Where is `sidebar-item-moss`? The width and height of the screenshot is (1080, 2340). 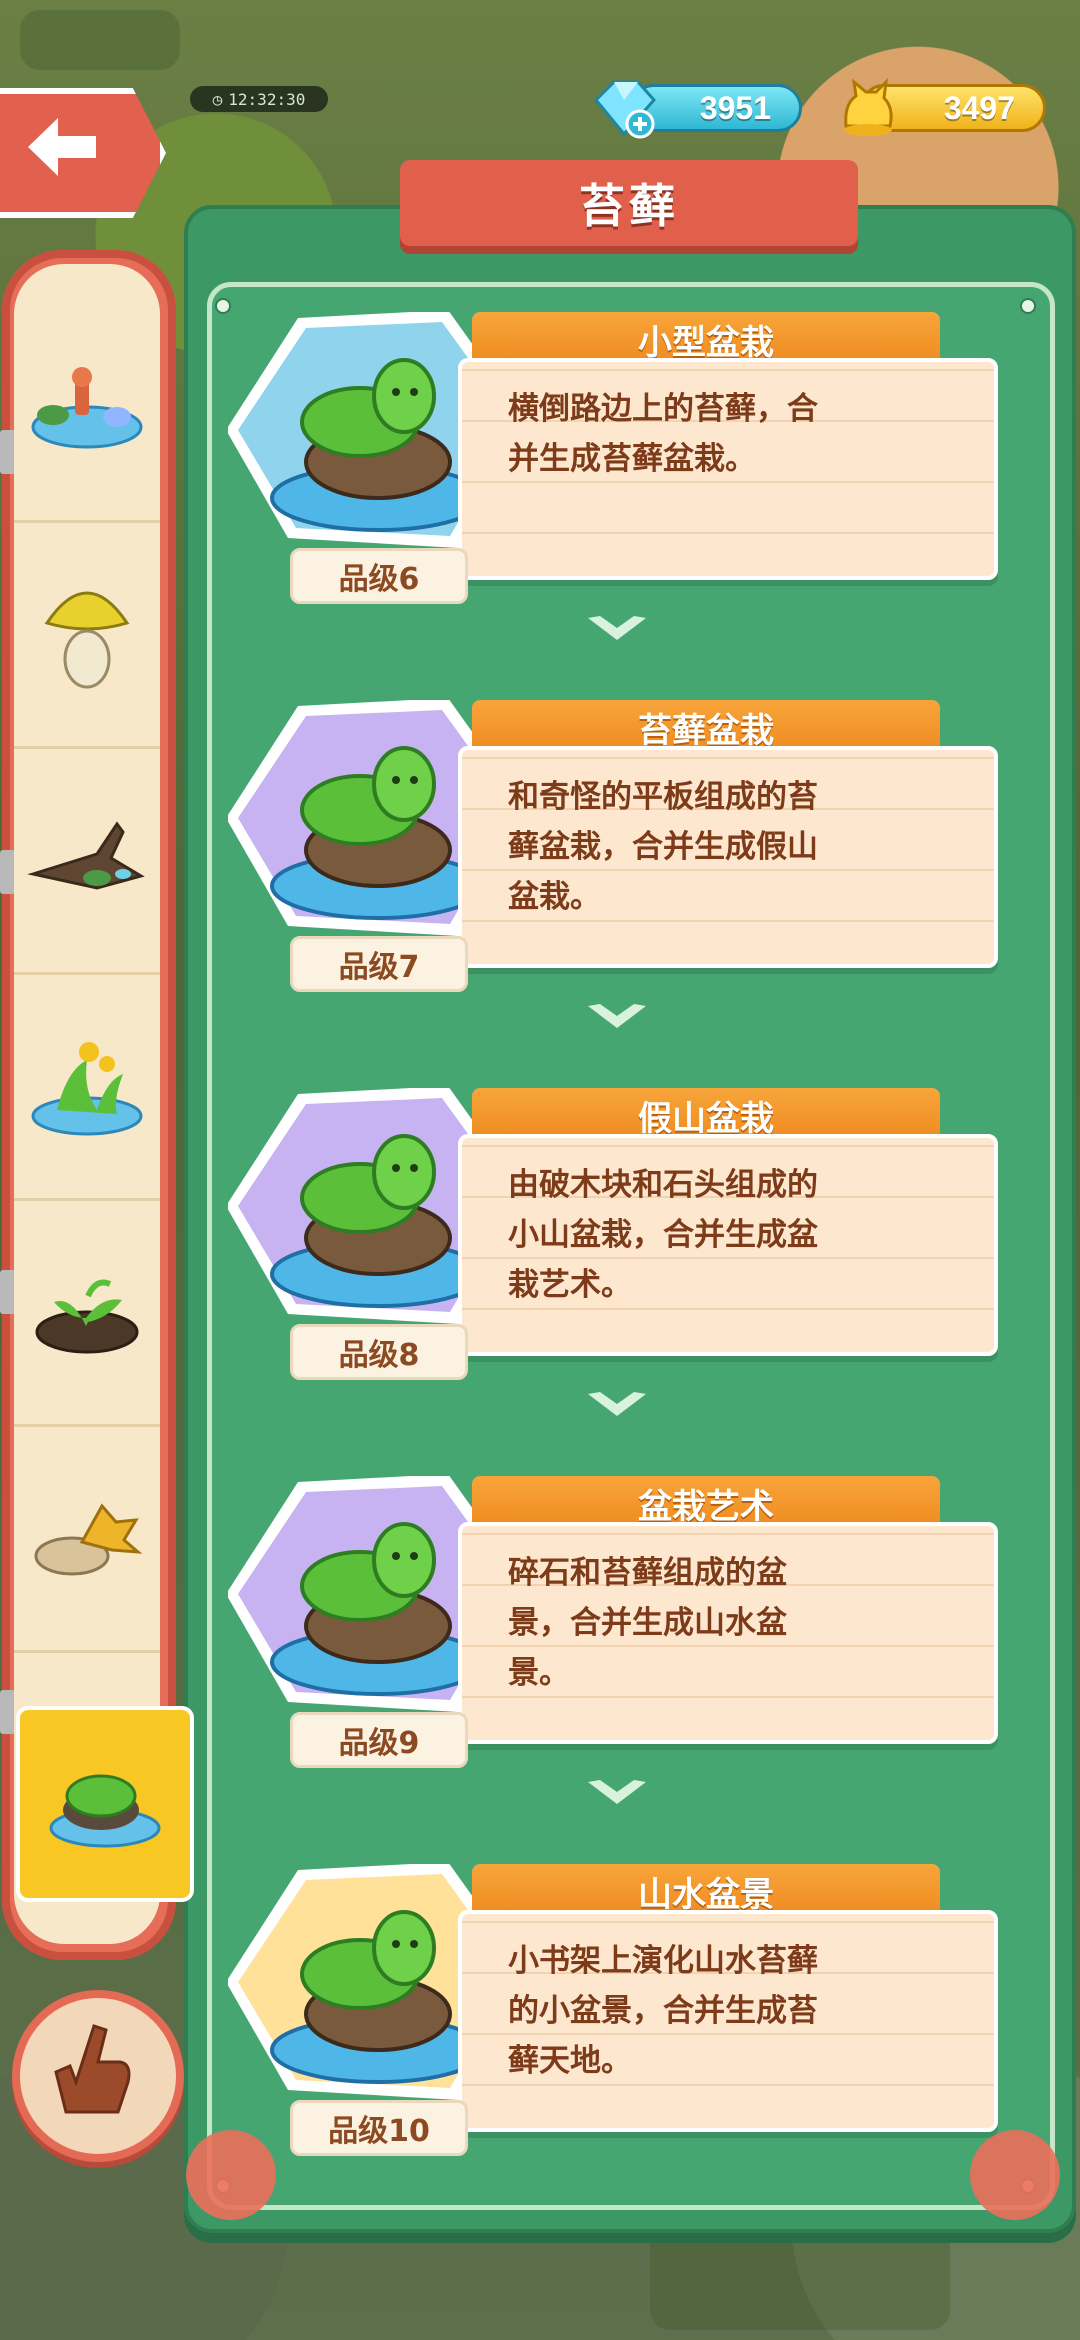 sidebar-item-moss is located at coordinates (105, 1804).